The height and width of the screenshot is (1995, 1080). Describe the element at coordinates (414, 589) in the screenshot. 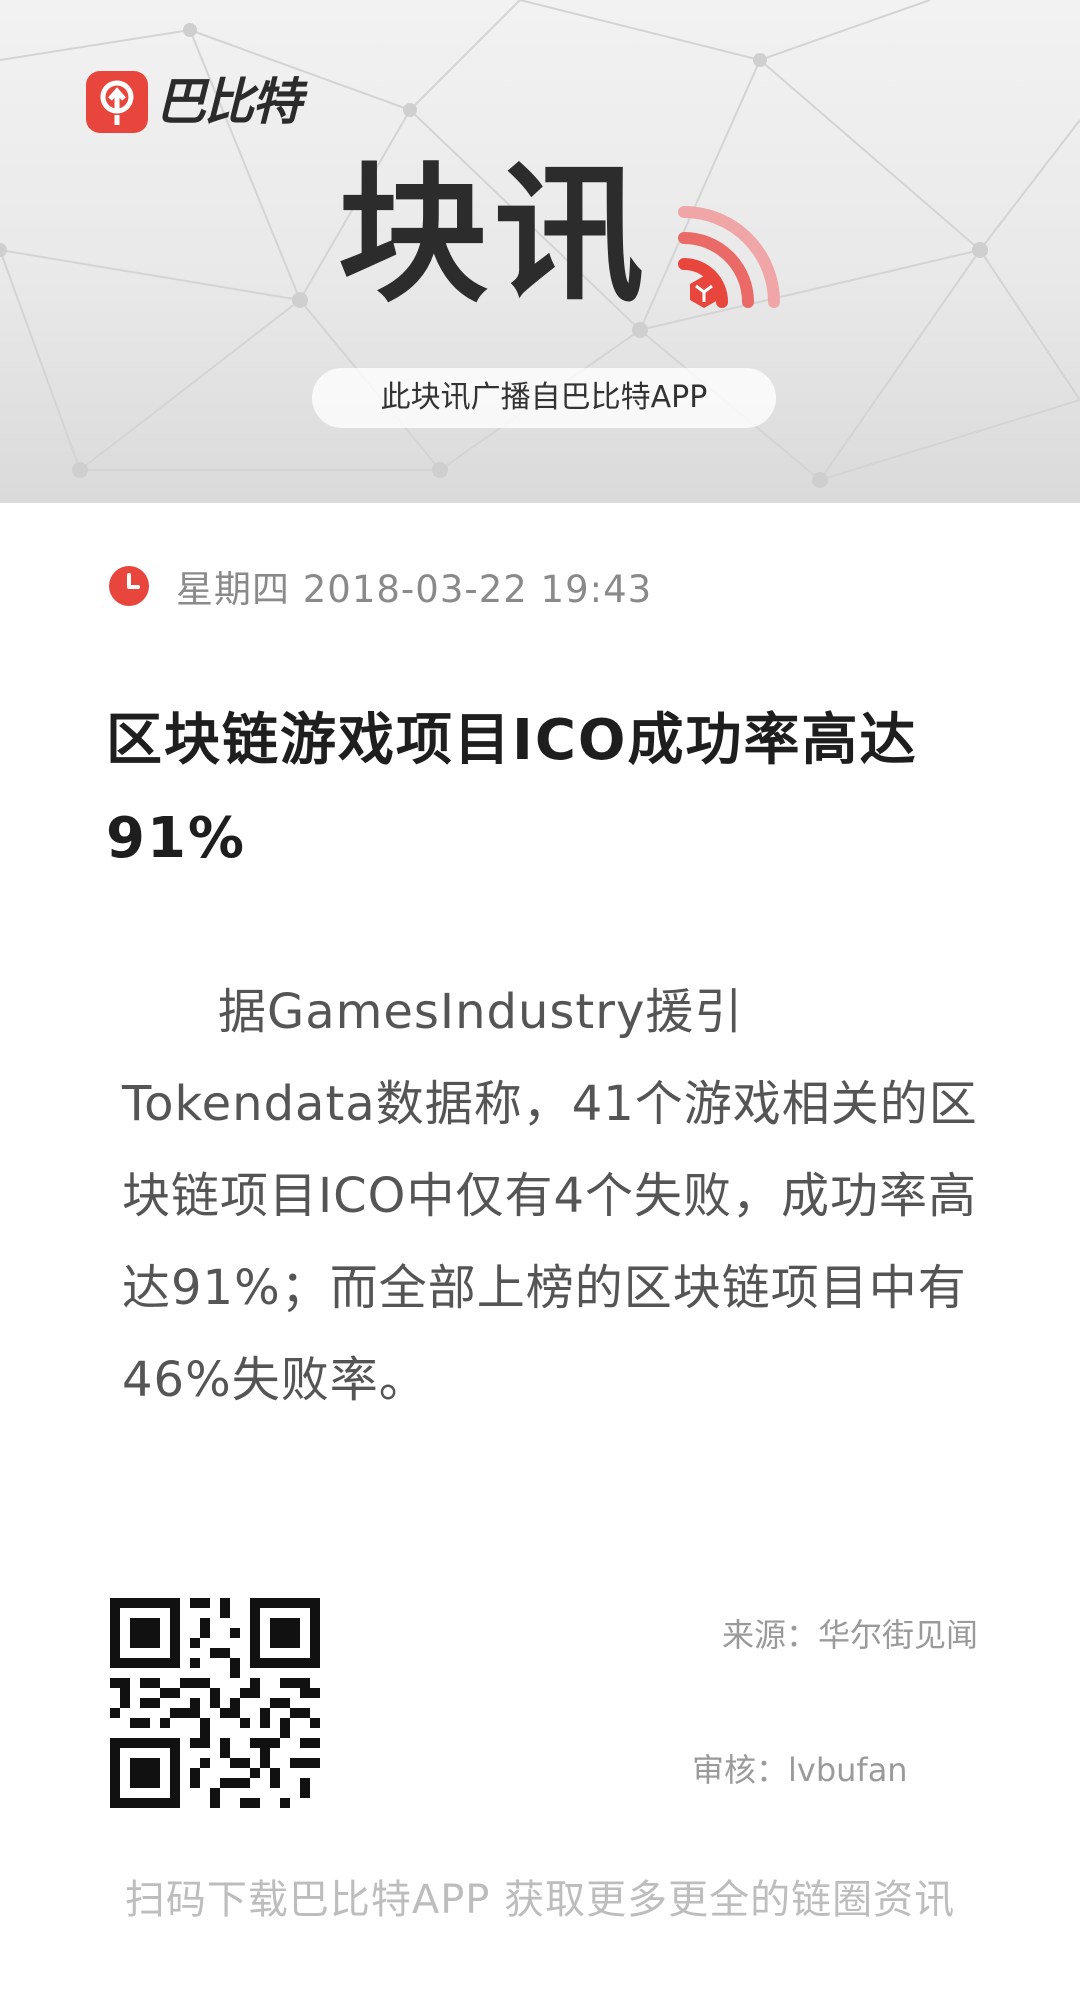

I see `publish-date: 星期四 2018-03-22 19:43` at that location.